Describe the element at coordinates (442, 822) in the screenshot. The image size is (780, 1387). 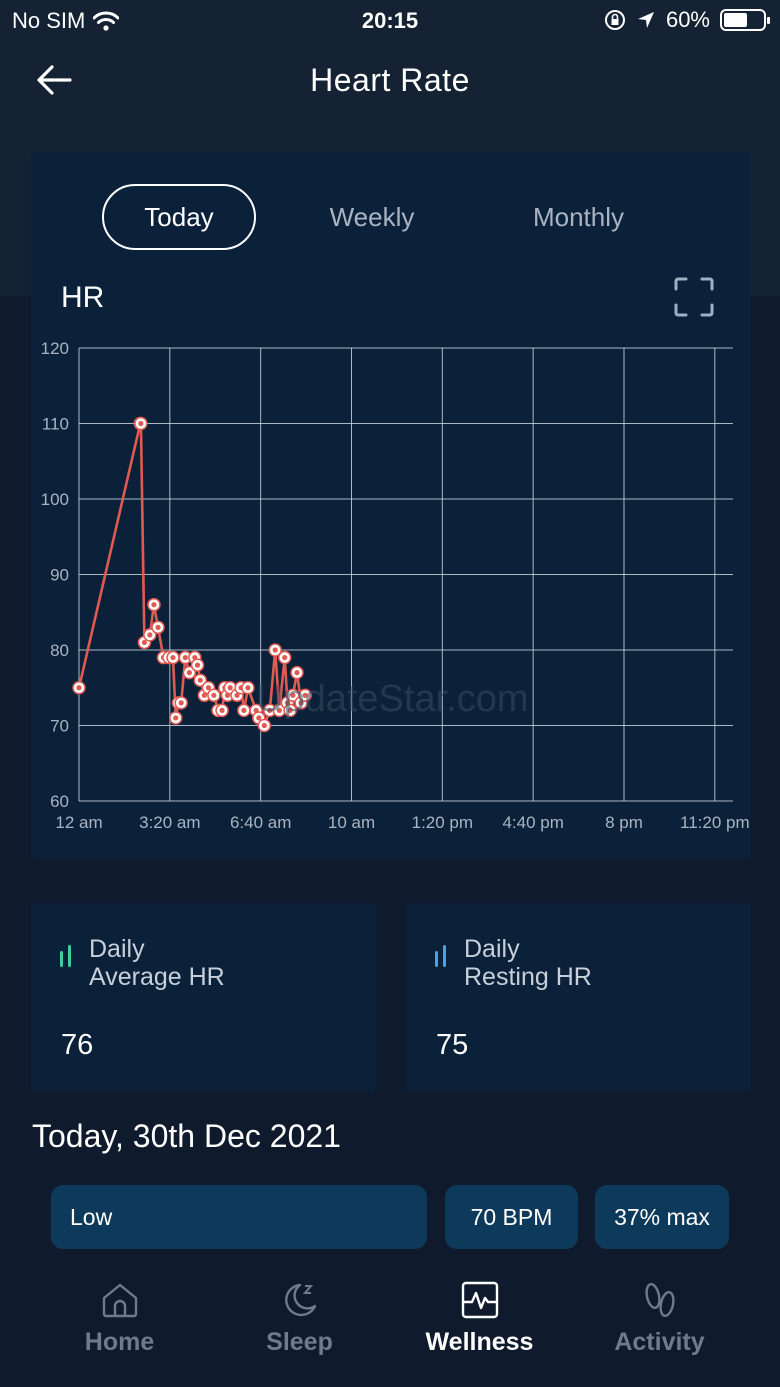
I see `x-tick-label: 1:20 pm` at that location.